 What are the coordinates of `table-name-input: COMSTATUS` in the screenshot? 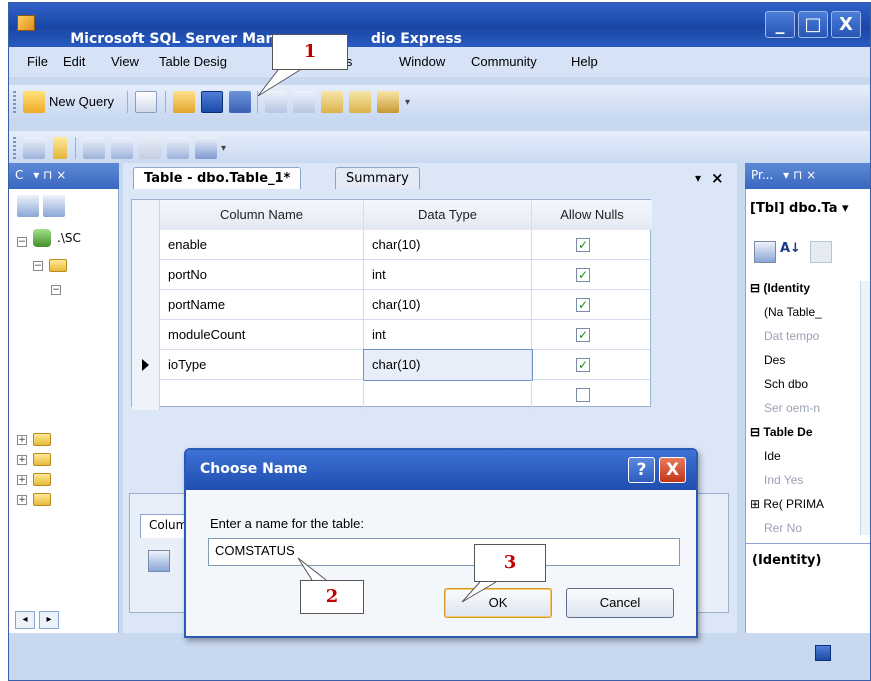 It's located at (444, 552).